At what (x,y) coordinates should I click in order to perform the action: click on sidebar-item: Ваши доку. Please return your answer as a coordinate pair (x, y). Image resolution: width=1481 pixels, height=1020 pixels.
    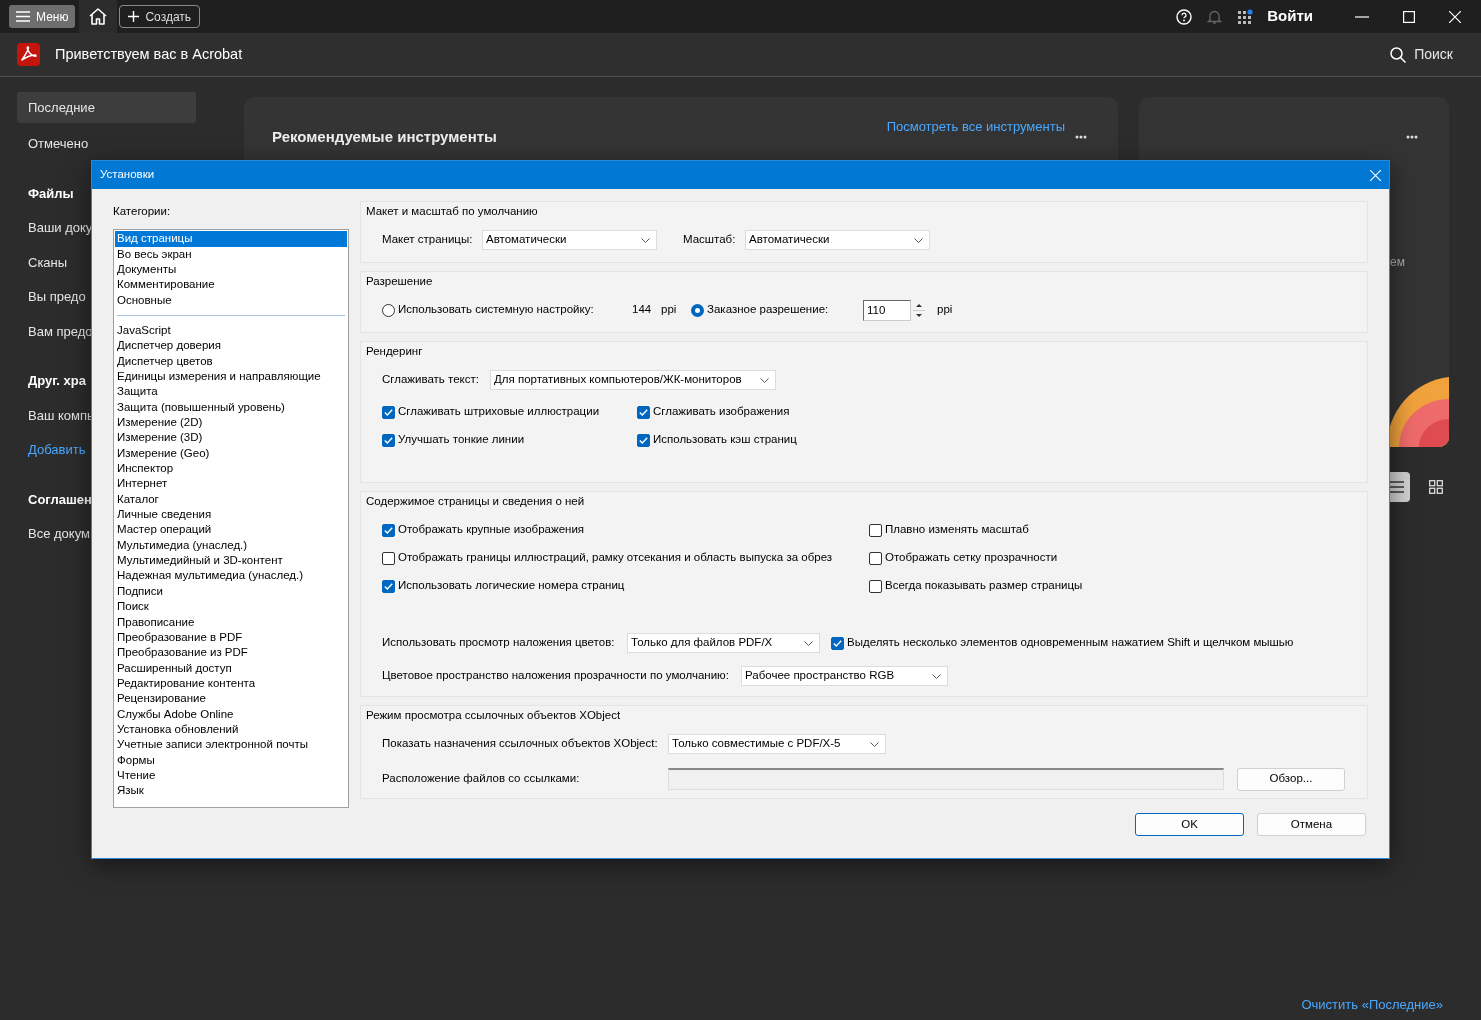
    Looking at the image, I should click on (56, 227).